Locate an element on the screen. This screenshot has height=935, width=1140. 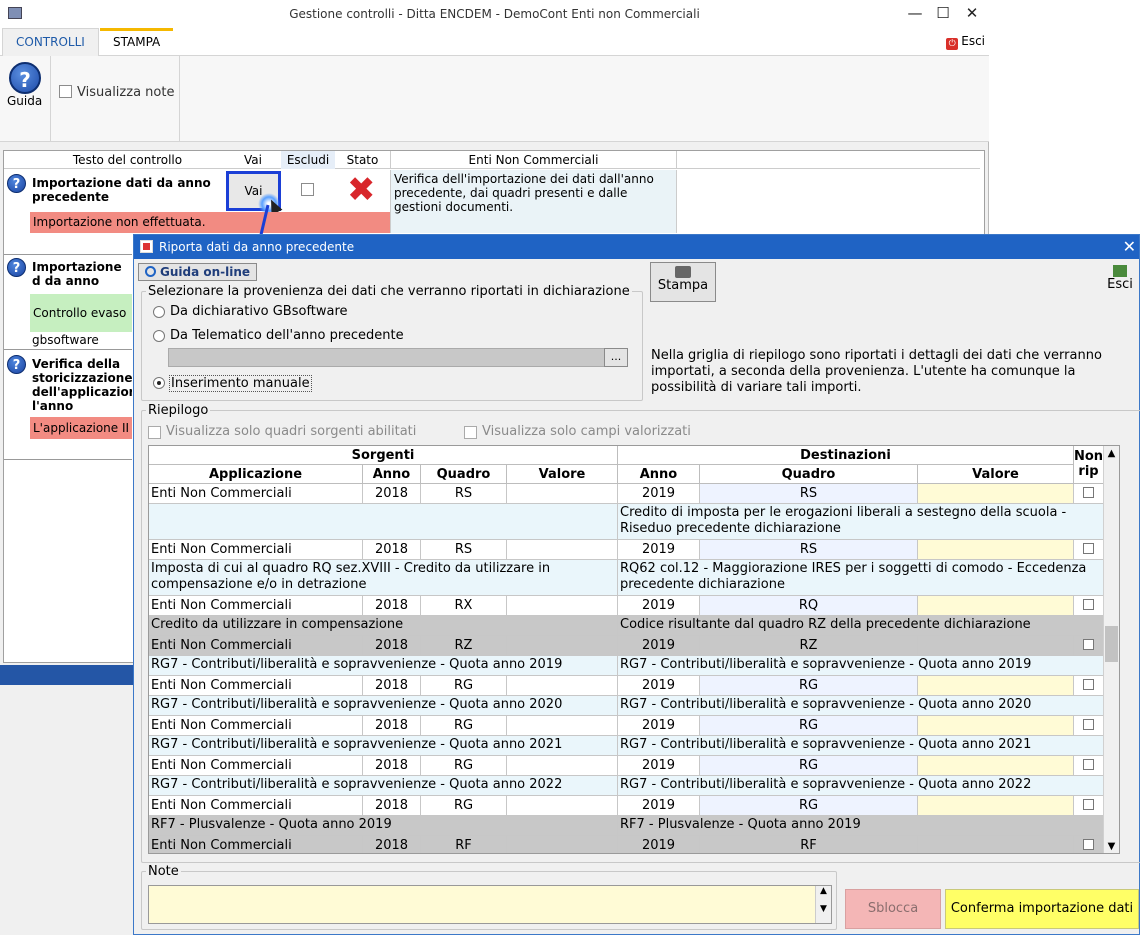
row-title: Importazione d da anno precec is located at coordinates (77, 275).